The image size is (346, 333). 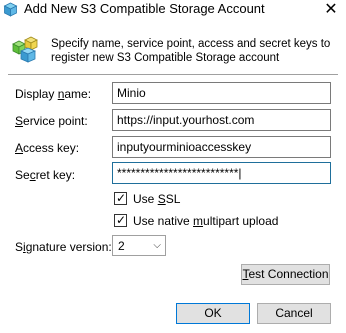 What do you see at coordinates (10, 9) in the screenshot?
I see `app-icon` at bounding box center [10, 9].